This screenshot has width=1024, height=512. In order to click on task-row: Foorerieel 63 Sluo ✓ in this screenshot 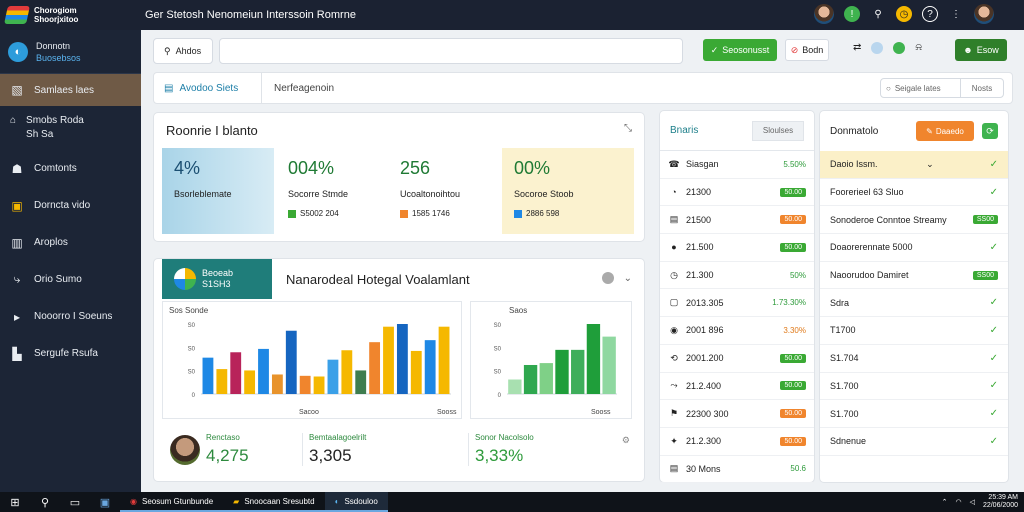, I will do `click(914, 193)`.